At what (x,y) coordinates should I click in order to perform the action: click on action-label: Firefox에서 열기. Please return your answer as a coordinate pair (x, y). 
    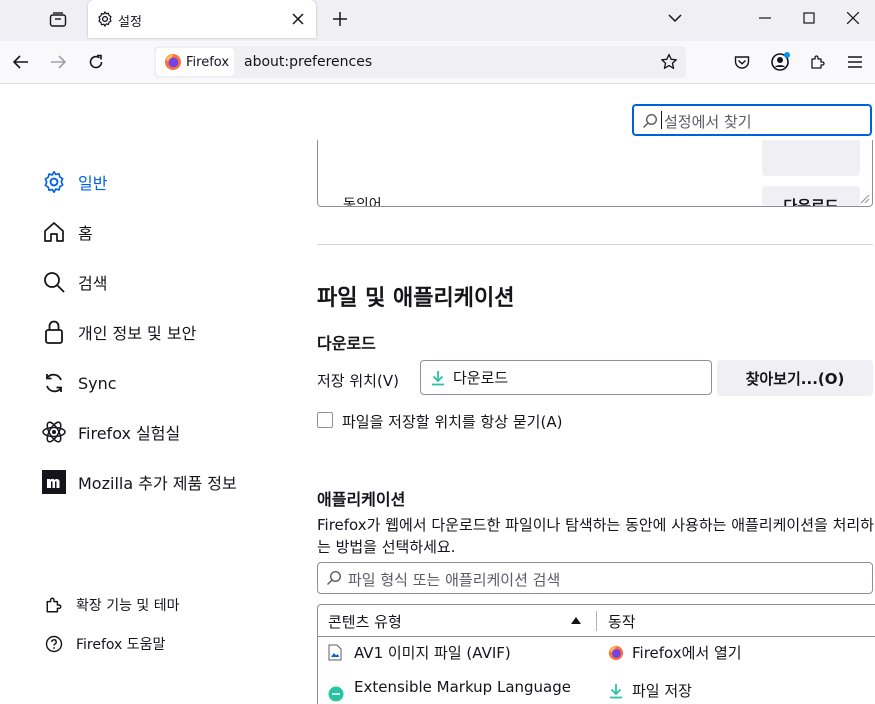
    Looking at the image, I should click on (687, 653).